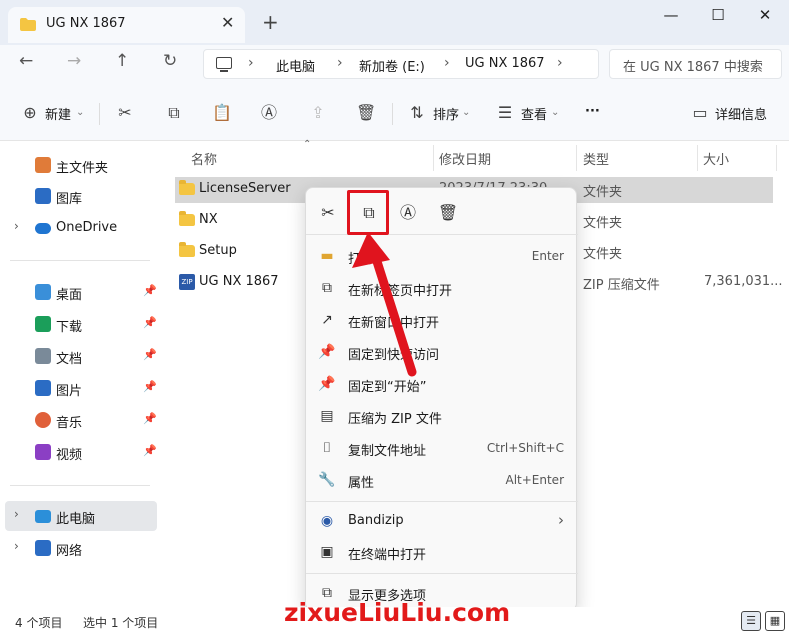 The height and width of the screenshot is (634, 789). Describe the element at coordinates (78, 548) in the screenshot. I see `sidebar-item-network: › 网络` at that location.